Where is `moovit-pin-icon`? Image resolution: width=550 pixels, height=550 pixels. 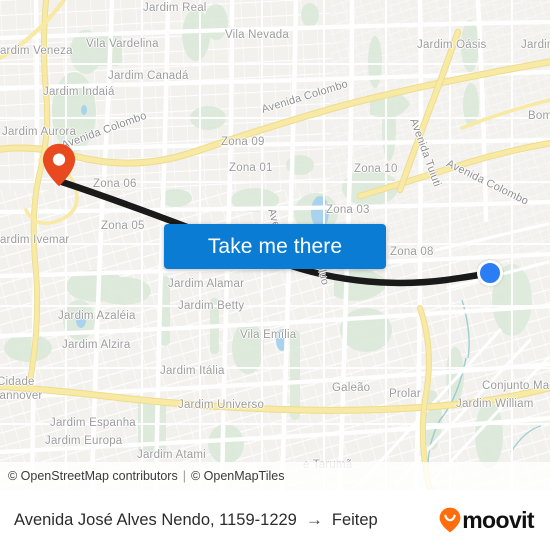
moovit-pin-icon is located at coordinates (450, 520).